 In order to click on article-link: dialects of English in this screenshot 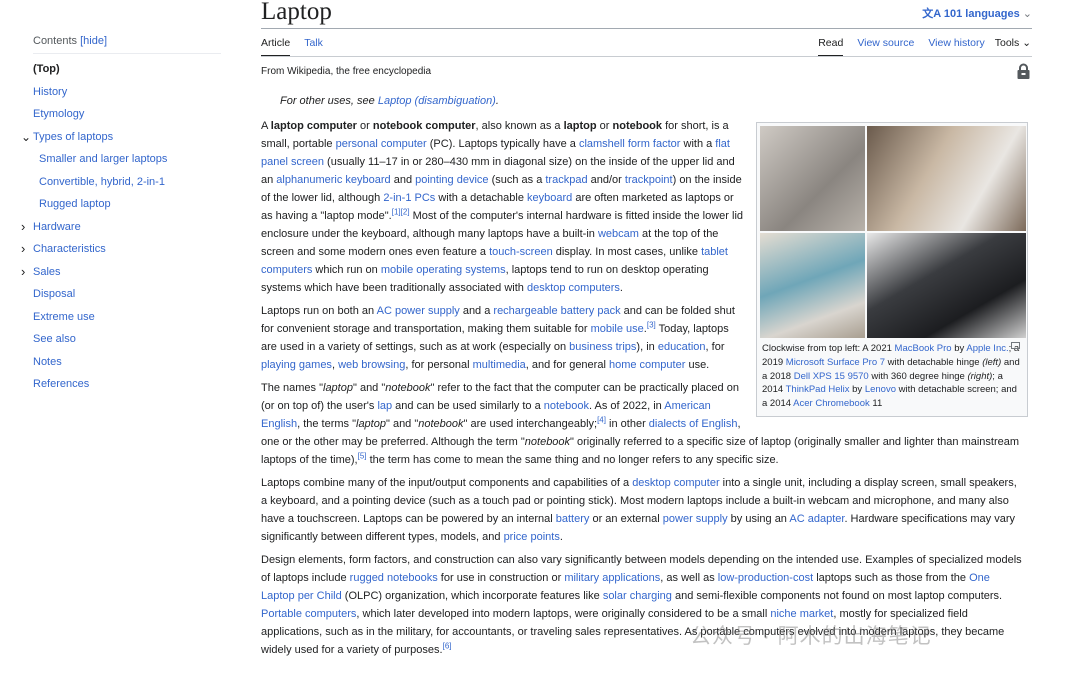, I will do `click(693, 424)`.